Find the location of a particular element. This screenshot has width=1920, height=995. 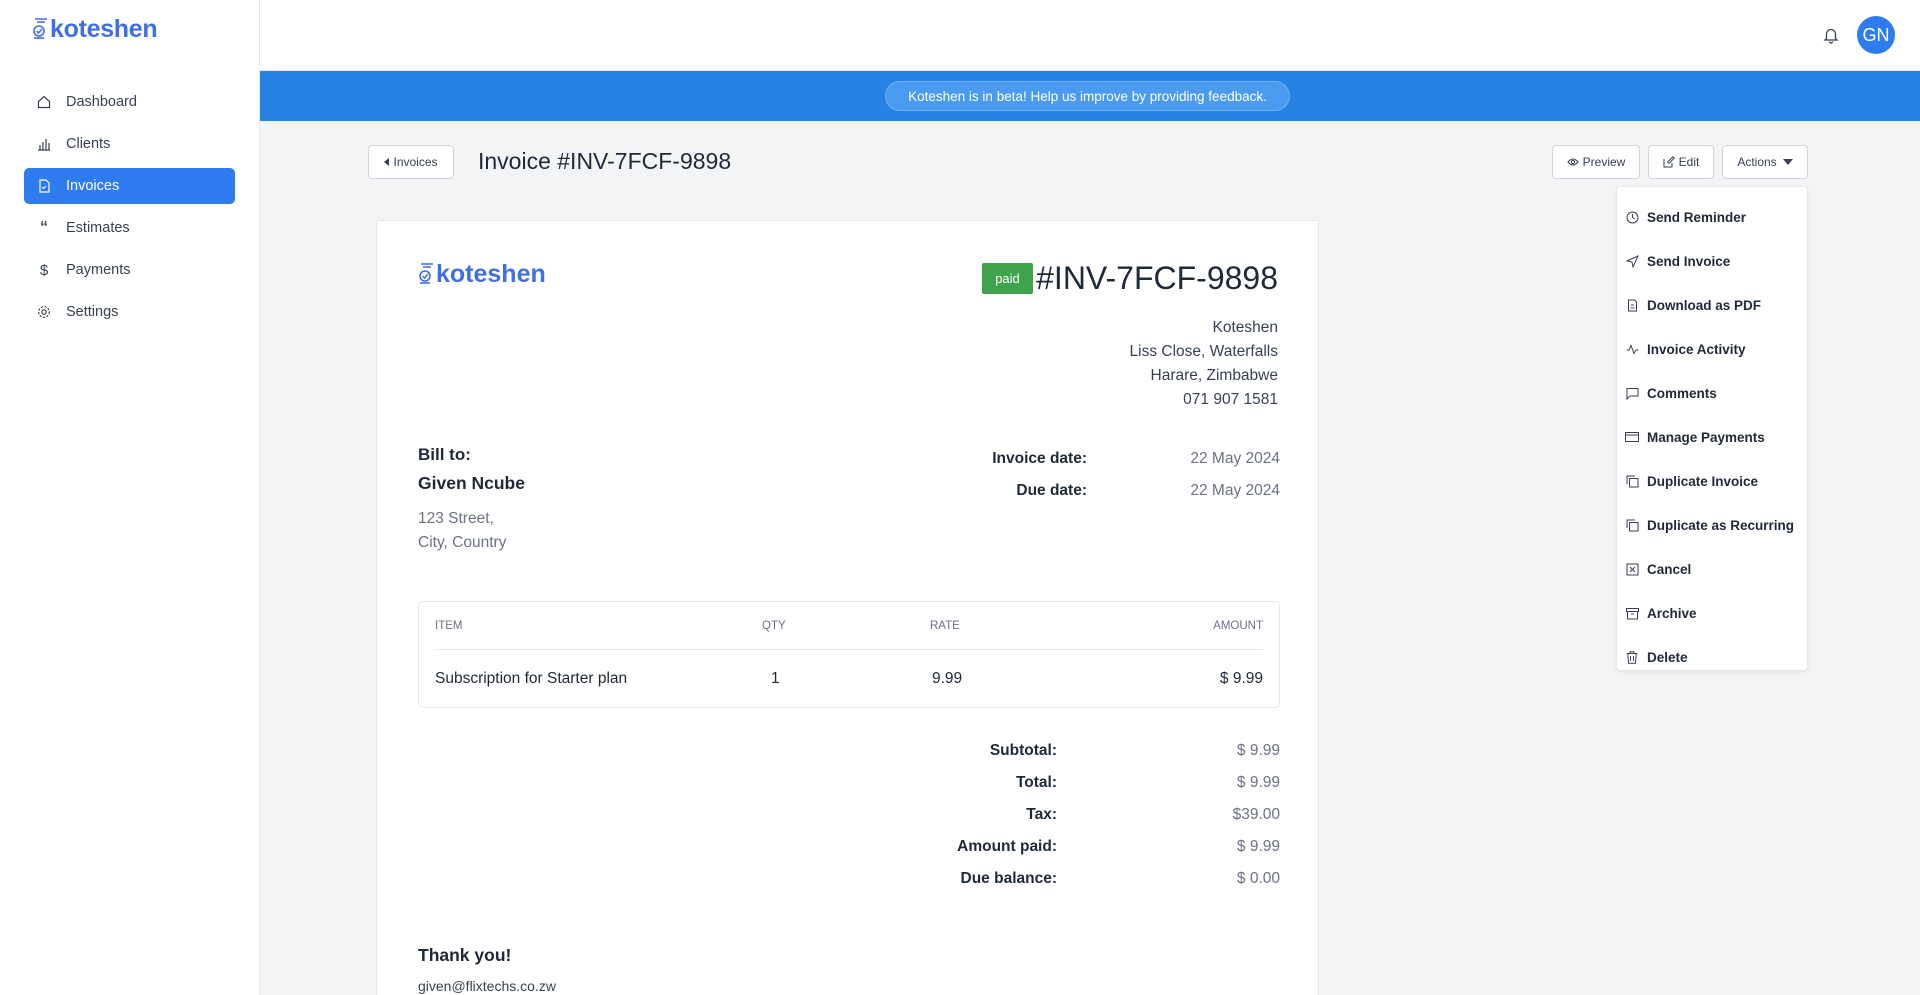

sidebar-item-label: Settings is located at coordinates (92, 312).